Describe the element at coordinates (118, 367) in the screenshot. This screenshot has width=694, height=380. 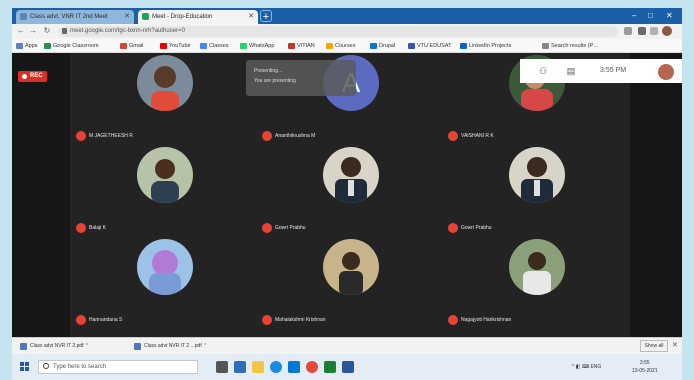
I see `taskbar-search-input: Type here to search` at that location.